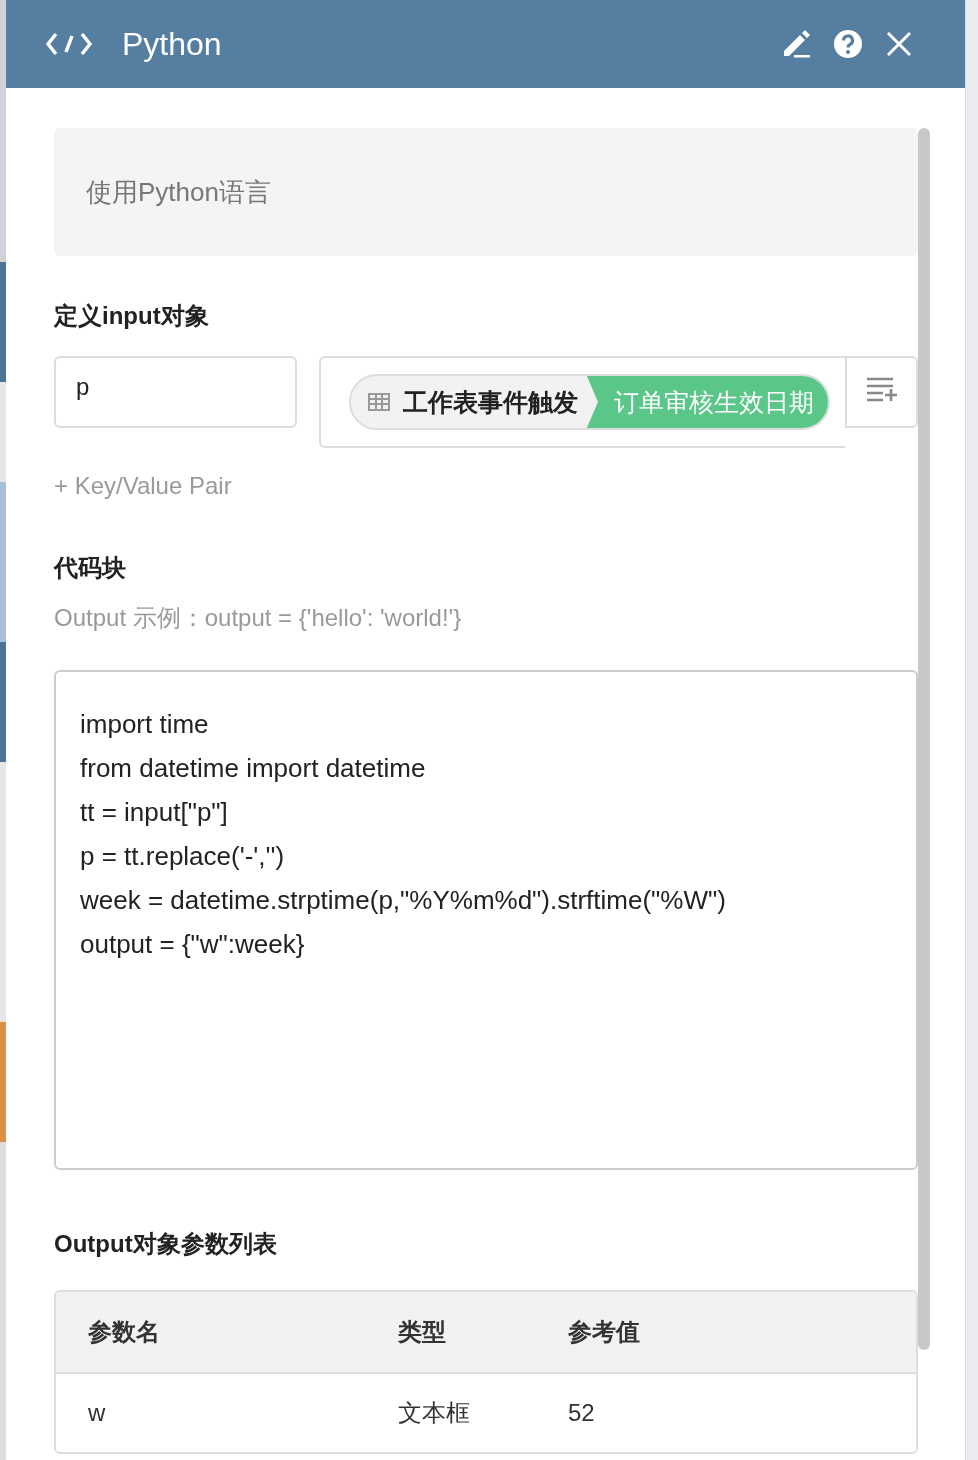 The image size is (978, 1460). I want to click on help-button, so click(848, 44).